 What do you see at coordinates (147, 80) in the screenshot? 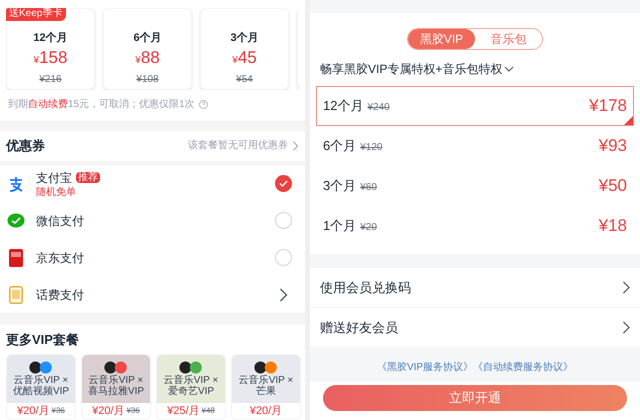
I see `original-price: ¥108` at bounding box center [147, 80].